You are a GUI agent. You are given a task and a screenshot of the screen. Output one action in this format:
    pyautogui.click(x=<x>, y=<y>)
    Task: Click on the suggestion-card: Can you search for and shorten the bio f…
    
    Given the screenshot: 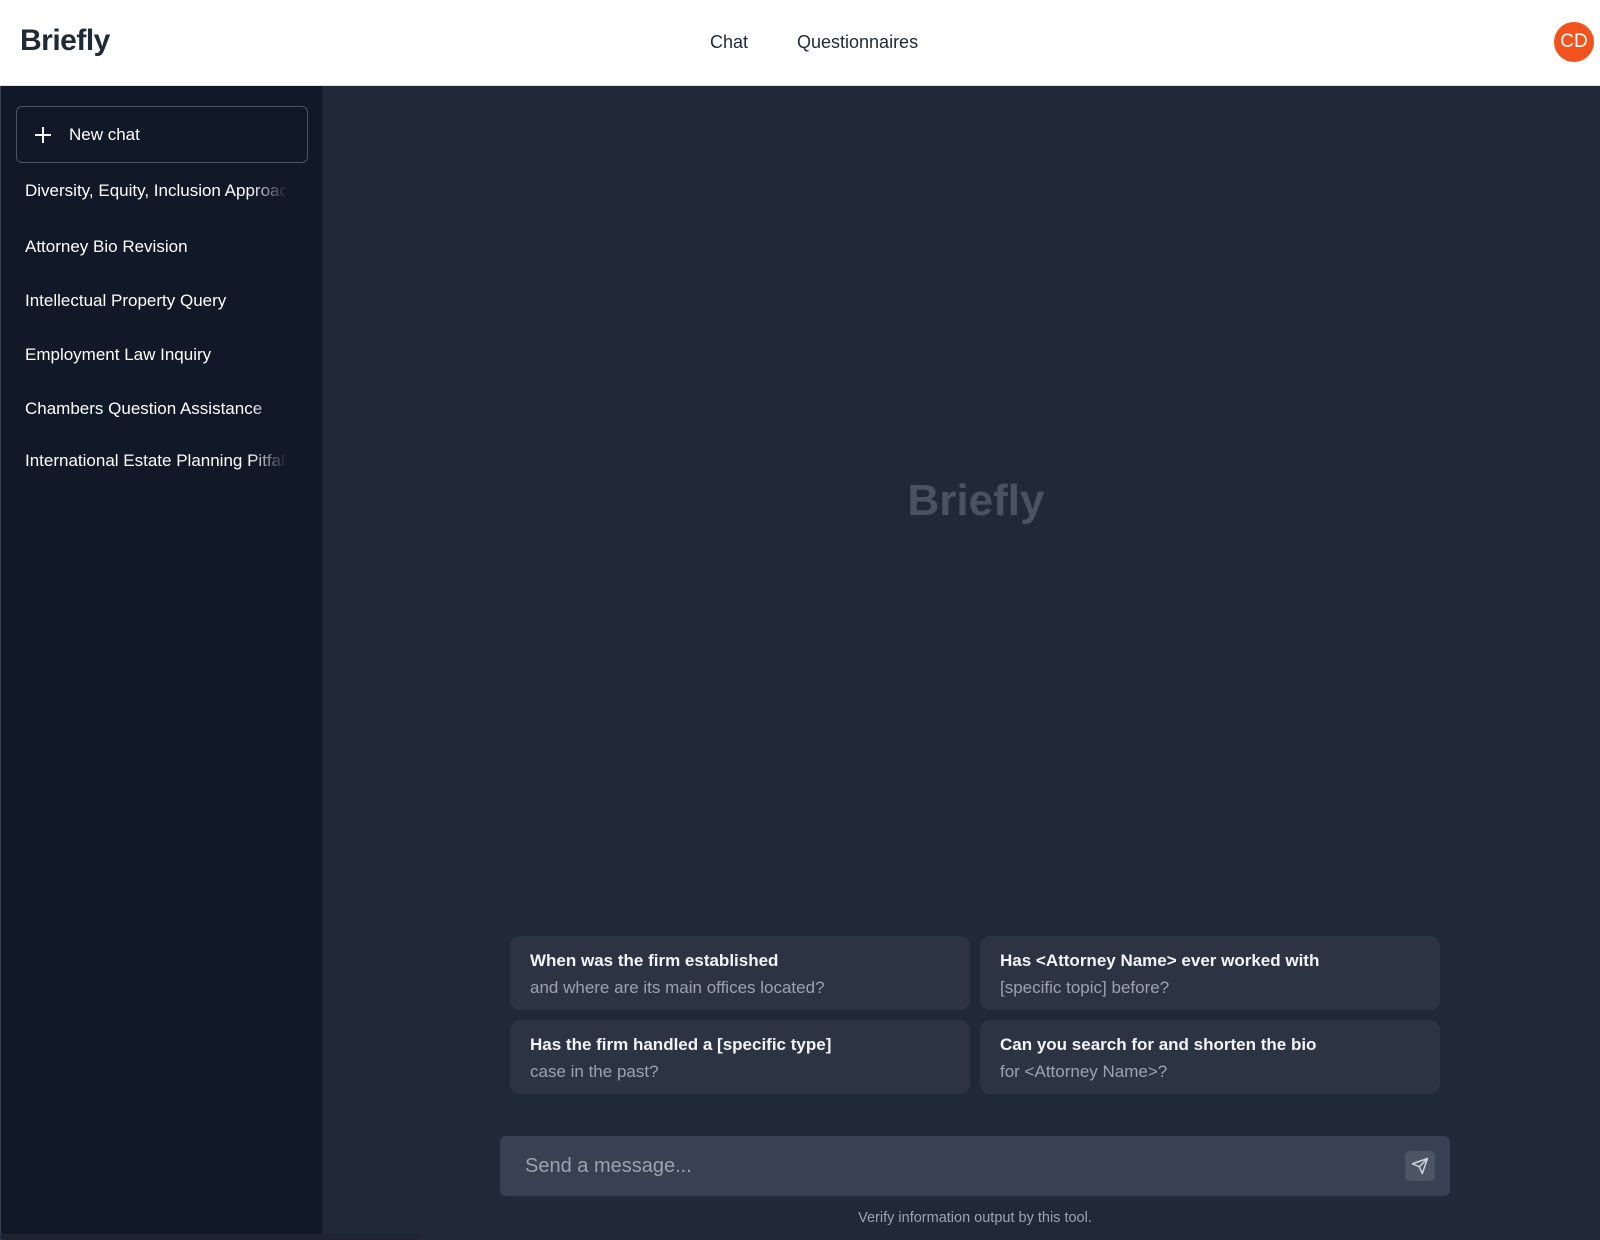 What is the action you would take?
    pyautogui.click(x=1210, y=1057)
    